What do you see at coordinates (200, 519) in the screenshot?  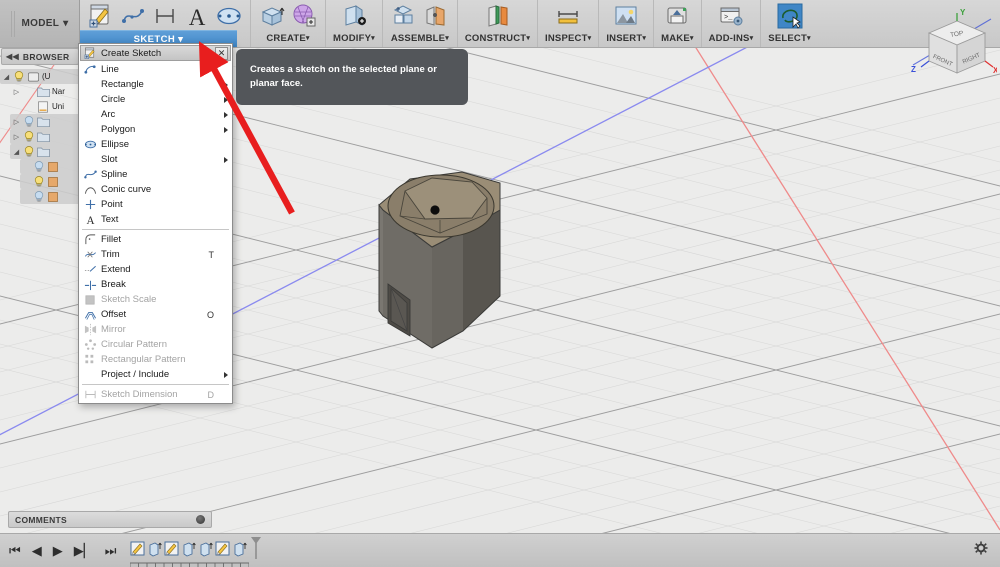 I see `options-dot-icon` at bounding box center [200, 519].